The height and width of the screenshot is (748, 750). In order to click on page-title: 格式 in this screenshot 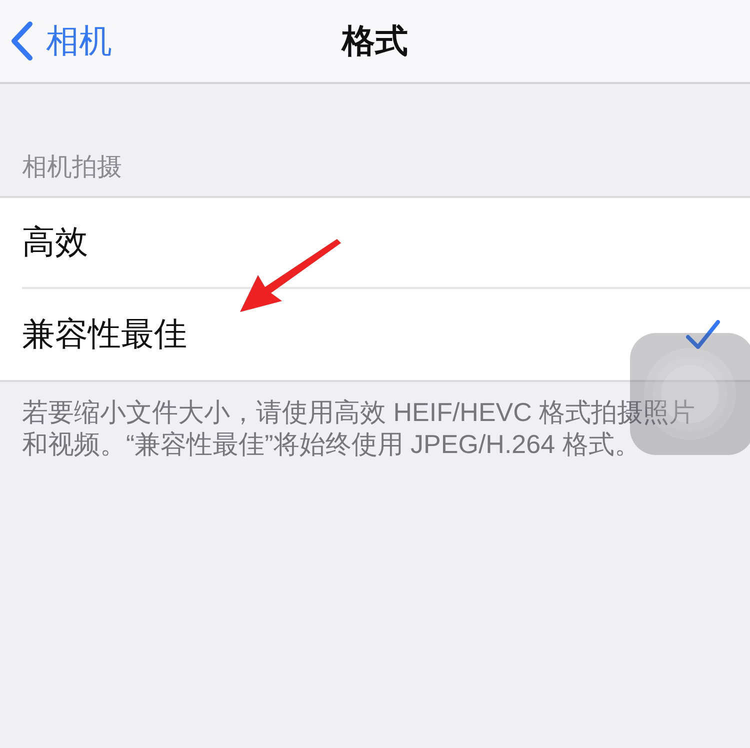, I will do `click(375, 40)`.